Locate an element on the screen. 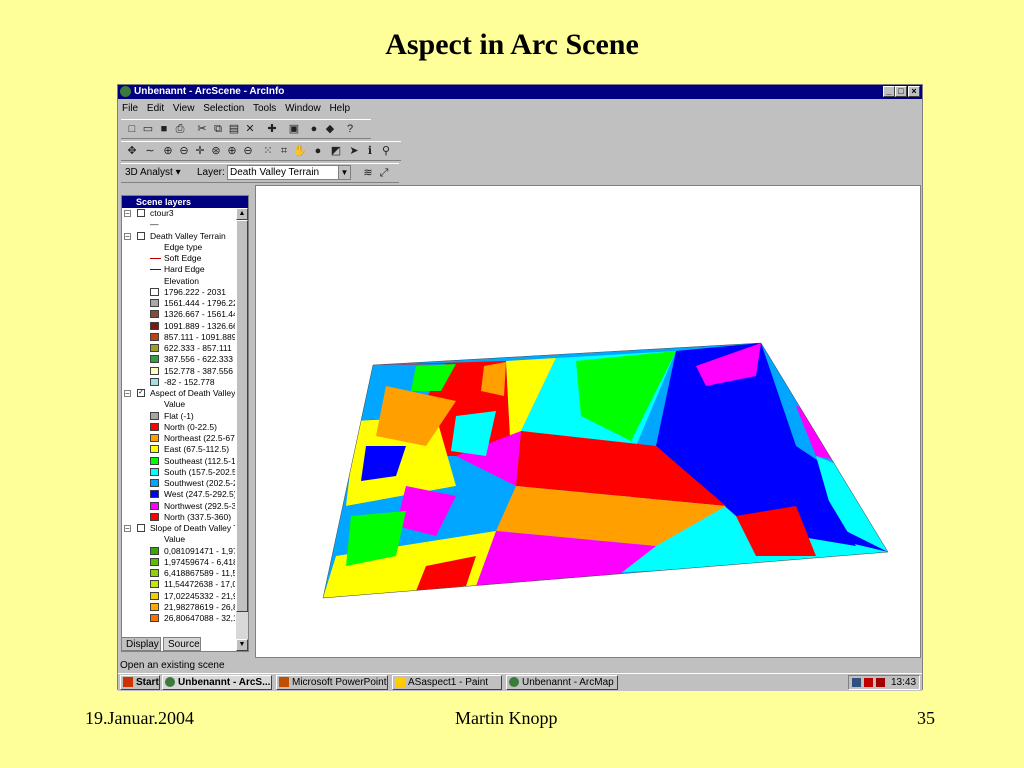 Image resolution: width=1024 pixels, height=768 pixels. globe-icon: ● is located at coordinates (314, 129).